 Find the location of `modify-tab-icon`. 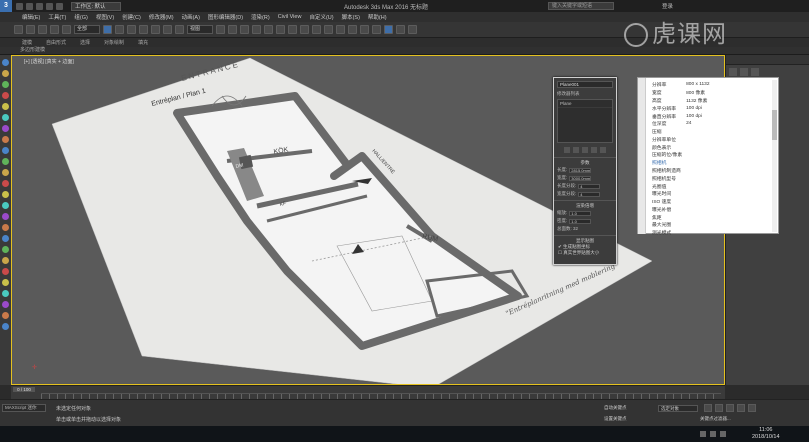

modify-tab-icon is located at coordinates (744, 72).